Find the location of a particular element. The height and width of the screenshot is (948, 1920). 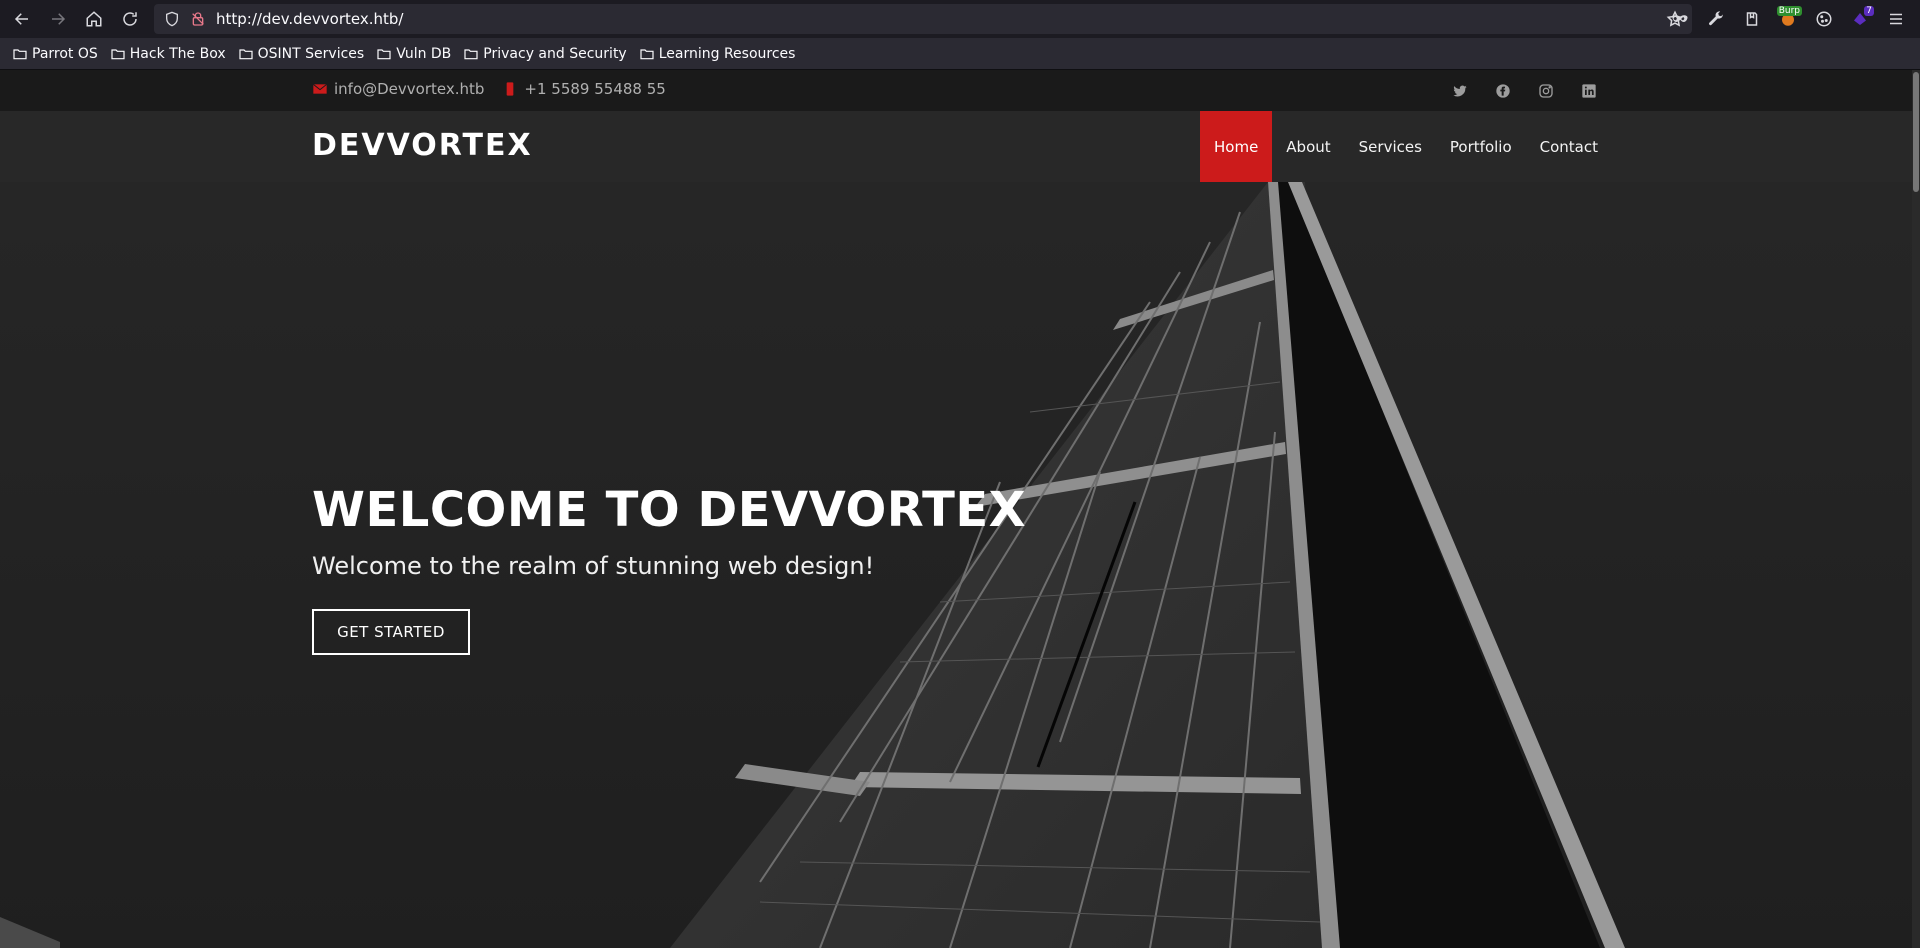

cookie-icon is located at coordinates (1824, 19).